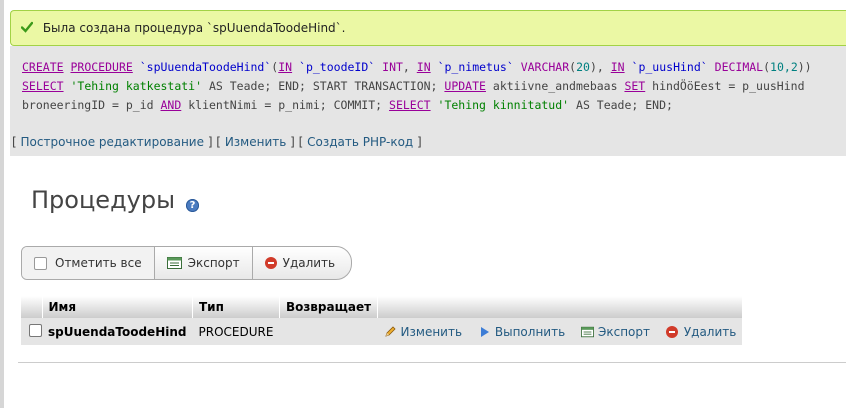  What do you see at coordinates (583, 67) in the screenshot?
I see `sql-number: 20` at bounding box center [583, 67].